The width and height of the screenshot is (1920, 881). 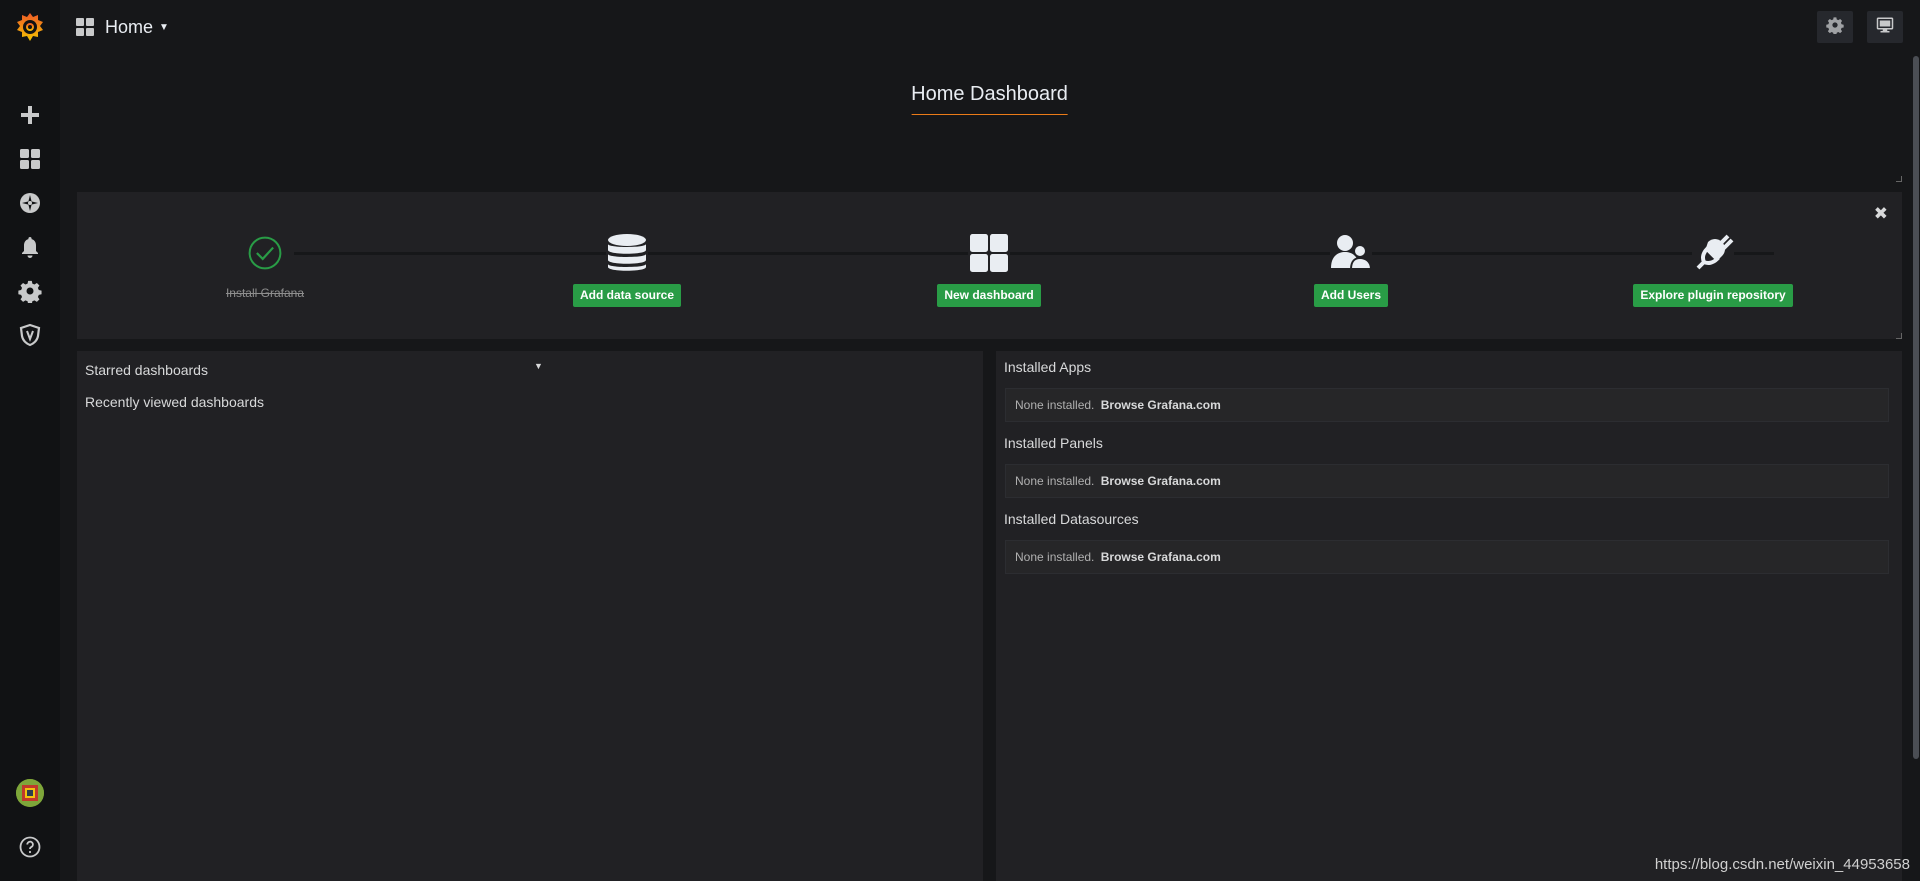 What do you see at coordinates (1782, 864) in the screenshot?
I see `watermark: https://blog.csdn.net/weixin_44953658` at bounding box center [1782, 864].